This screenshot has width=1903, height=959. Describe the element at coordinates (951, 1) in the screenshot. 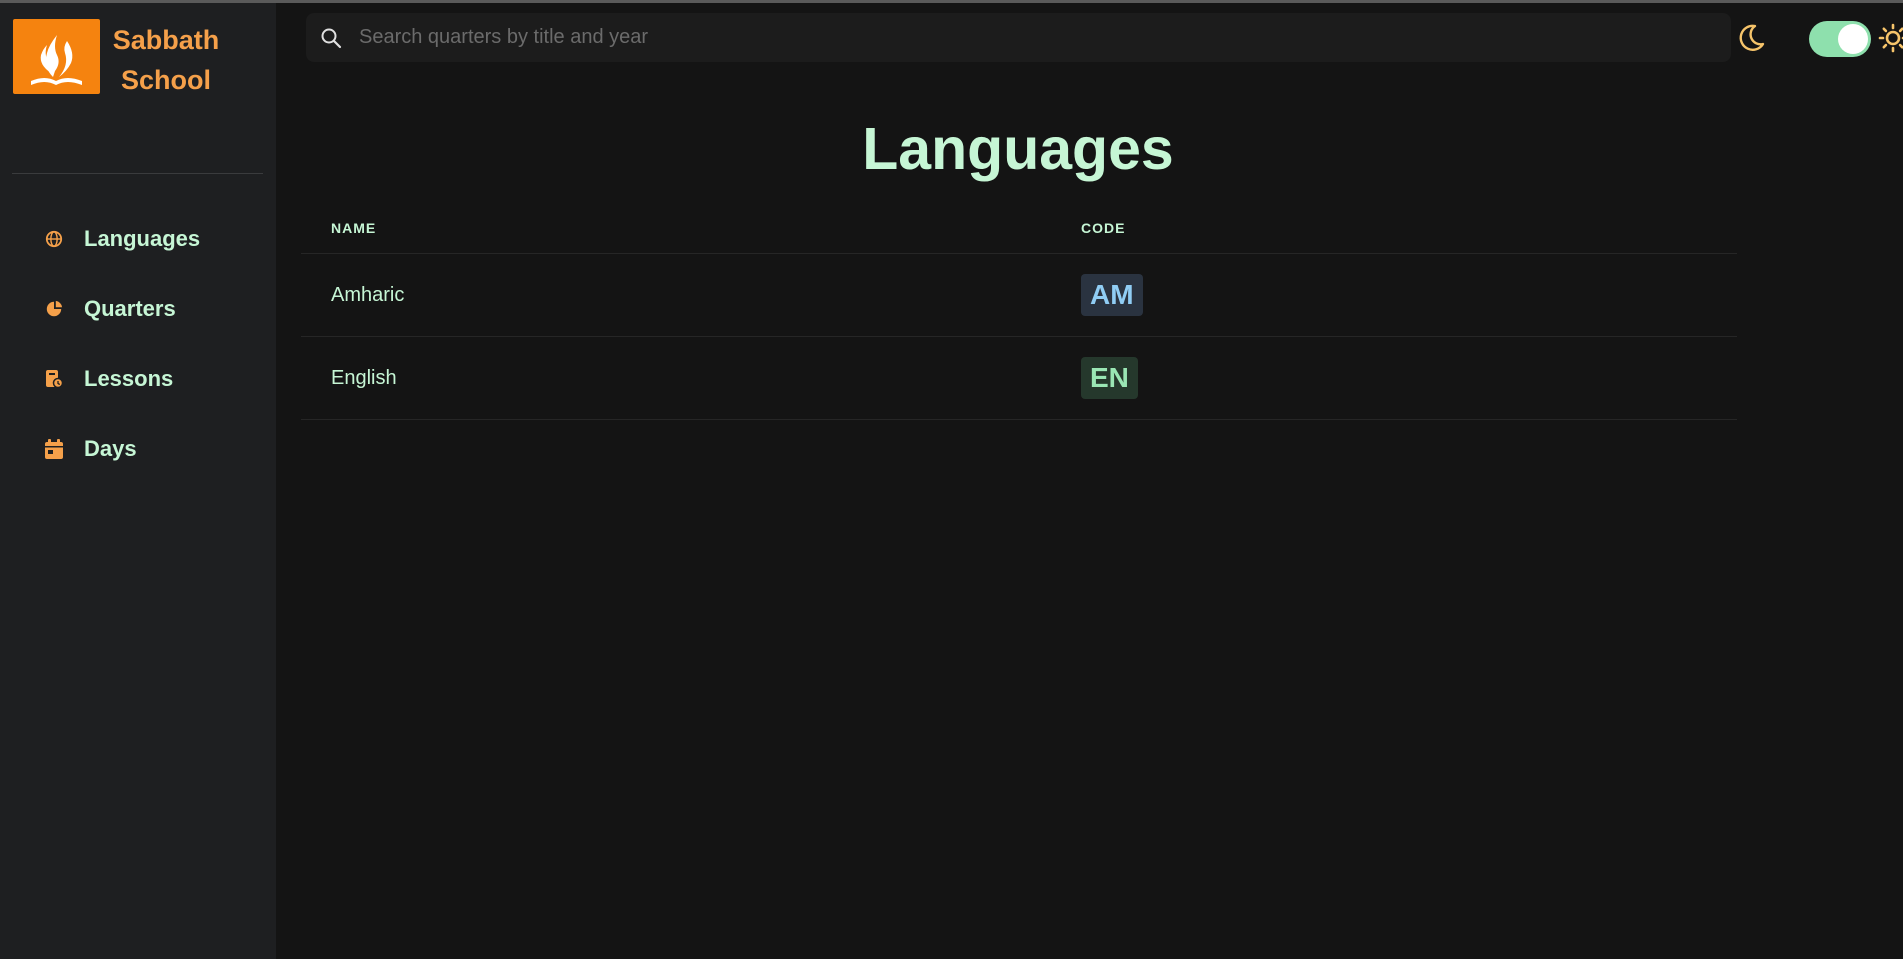

I see `window-top-border` at that location.